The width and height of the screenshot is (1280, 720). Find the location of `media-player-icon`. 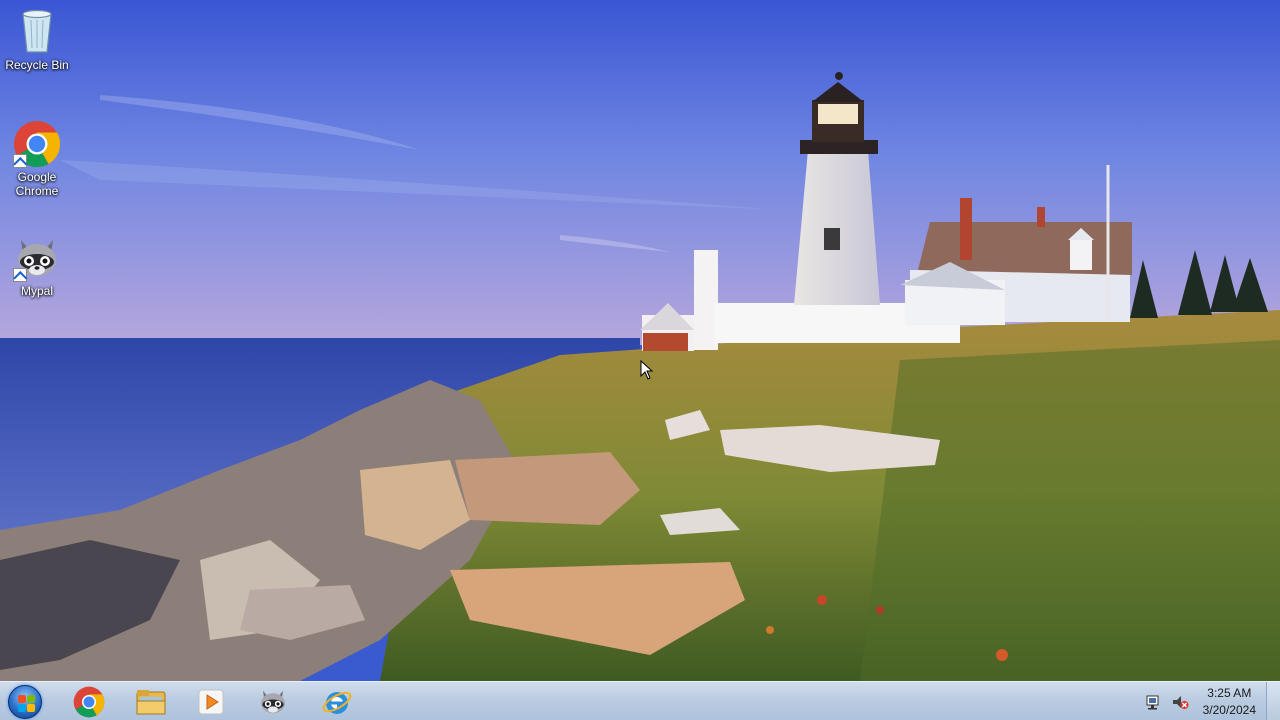

media-player-icon is located at coordinates (211, 701).